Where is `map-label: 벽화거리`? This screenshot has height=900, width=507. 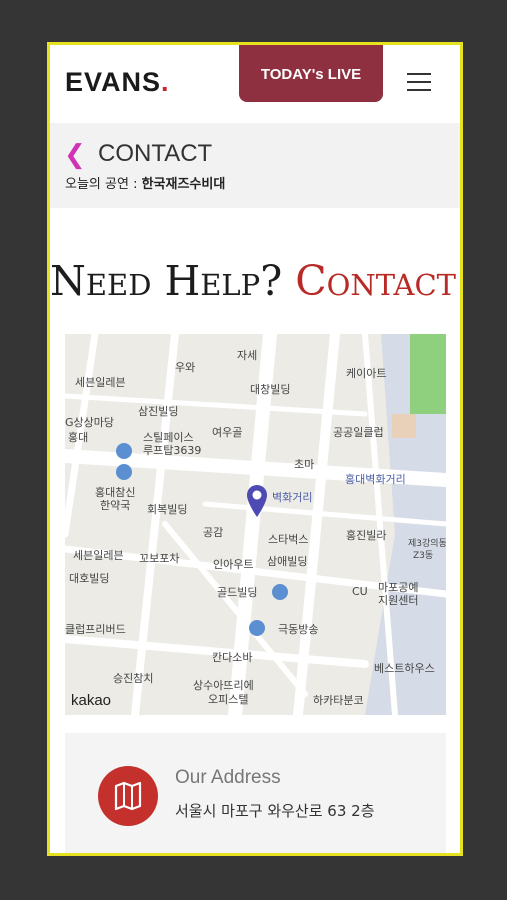 map-label: 벽화거리 is located at coordinates (292, 497).